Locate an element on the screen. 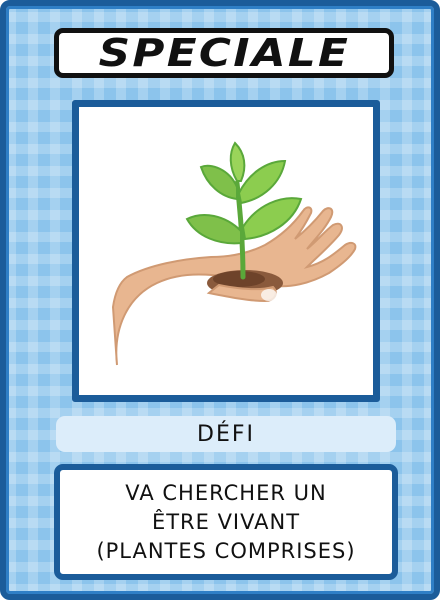 This screenshot has width=440, height=600. card-label: DÉFI is located at coordinates (226, 434).